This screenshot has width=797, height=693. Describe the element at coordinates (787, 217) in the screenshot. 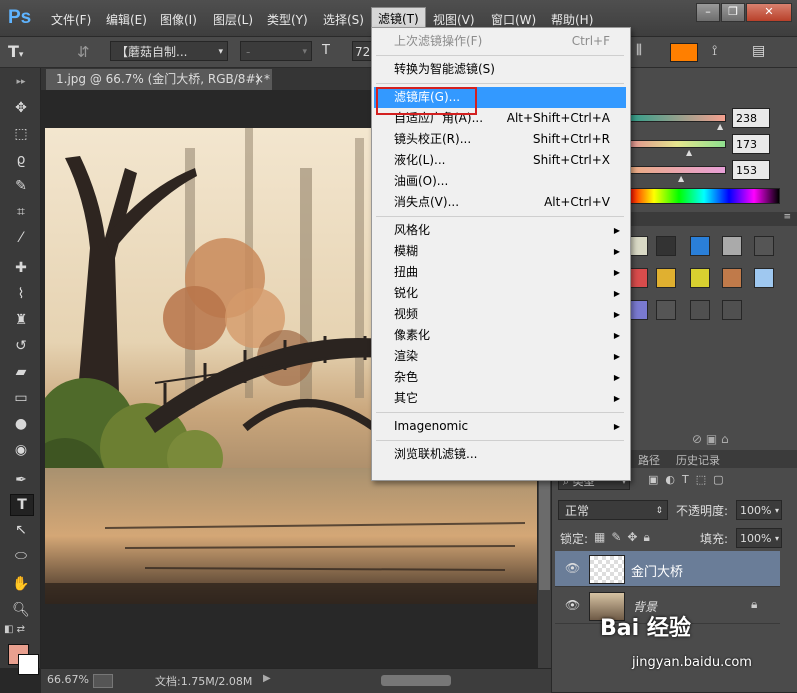

I see `panel-menu-icon: ≡` at that location.